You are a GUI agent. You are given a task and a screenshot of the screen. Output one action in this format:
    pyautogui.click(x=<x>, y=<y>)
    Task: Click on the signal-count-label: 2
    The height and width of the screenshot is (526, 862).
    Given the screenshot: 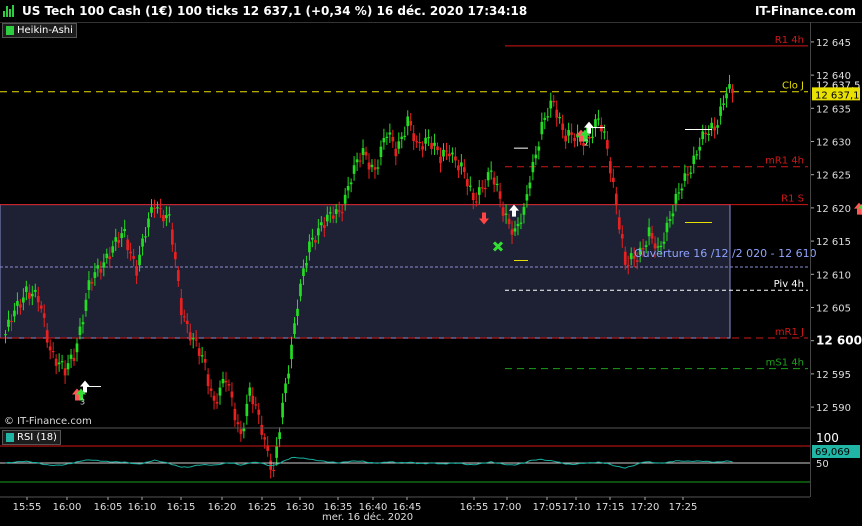 What is the action you would take?
    pyautogui.click(x=586, y=143)
    